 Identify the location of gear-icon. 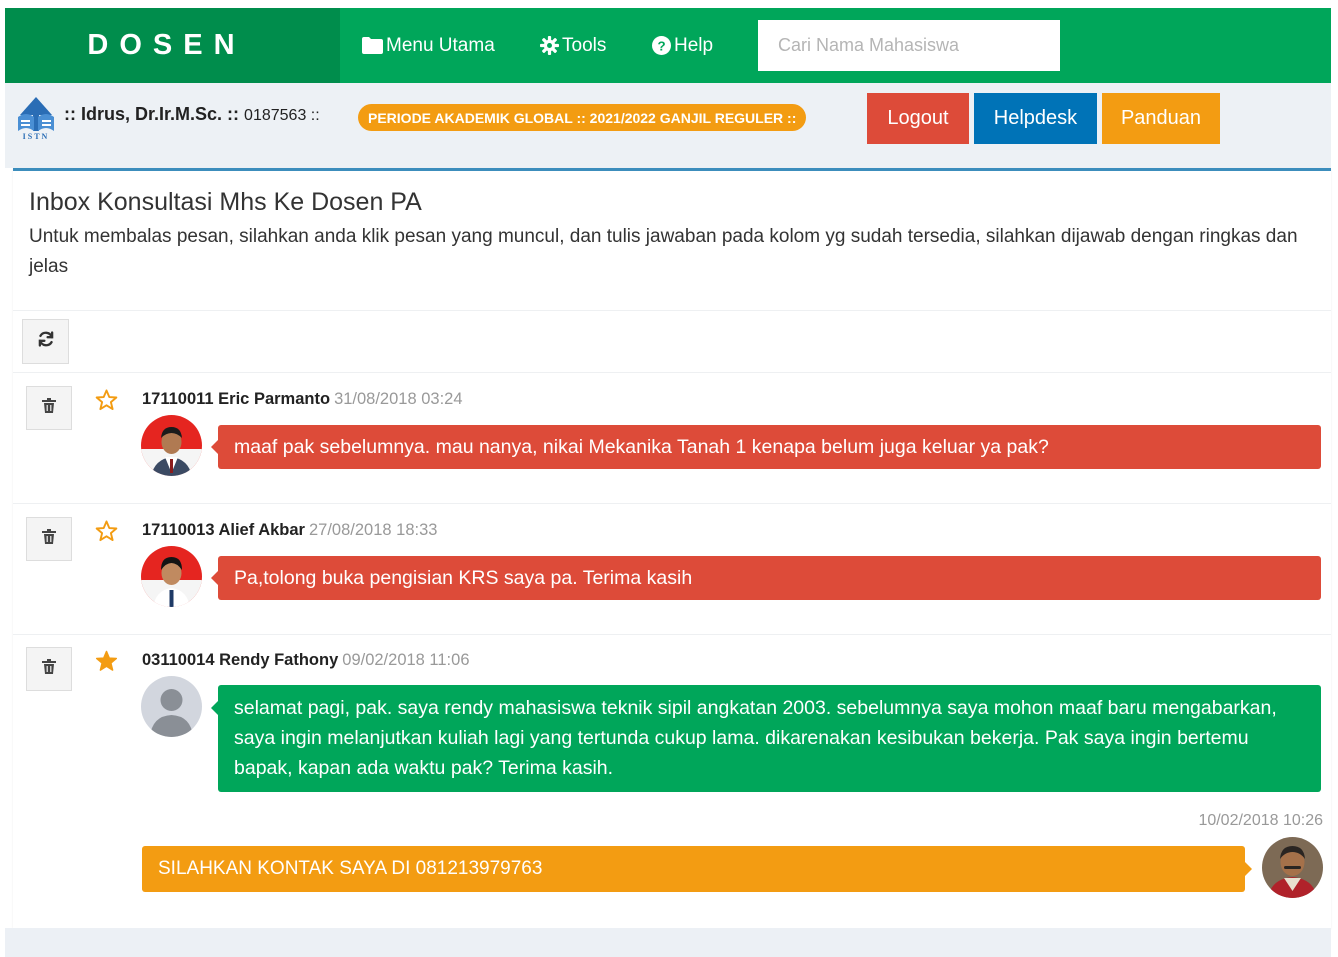
(549, 45).